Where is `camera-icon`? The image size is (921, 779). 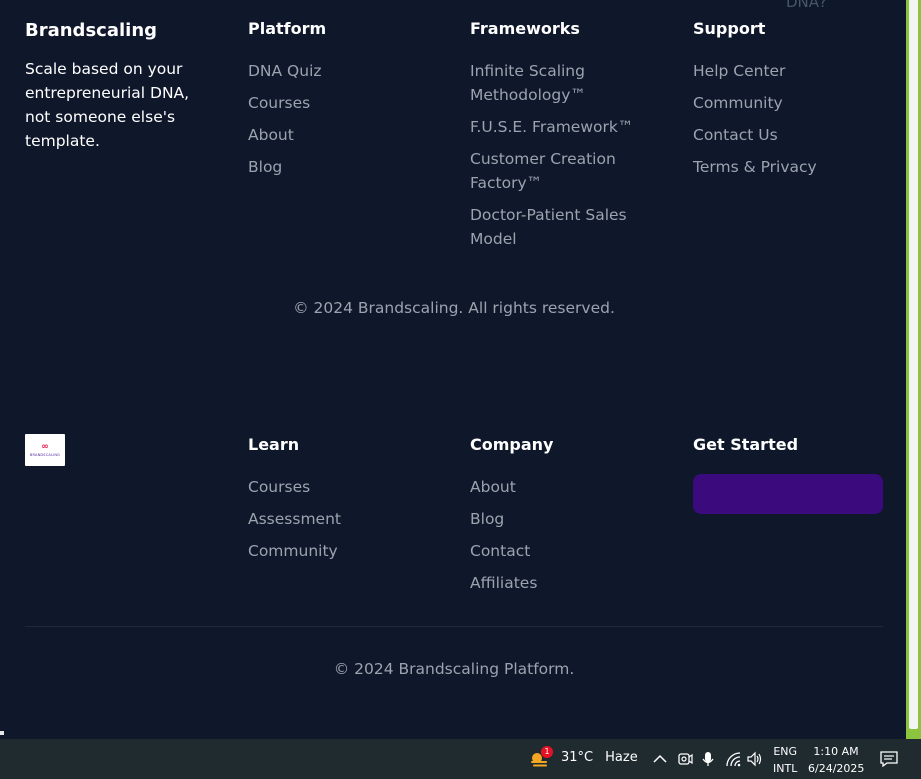 camera-icon is located at coordinates (685, 759).